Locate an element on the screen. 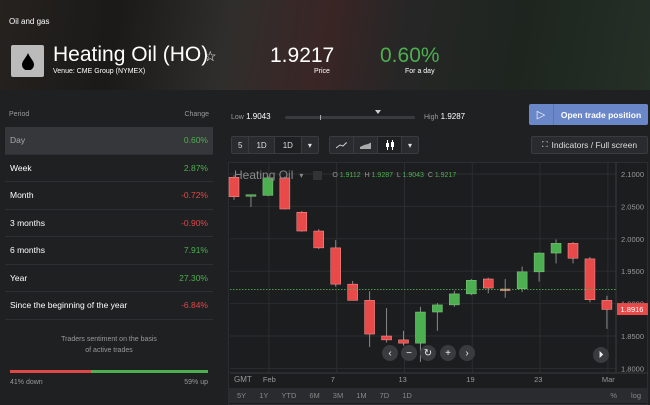 The width and height of the screenshot is (650, 405). period-row: Since the beginning of the year -6.84% is located at coordinates (109, 306).